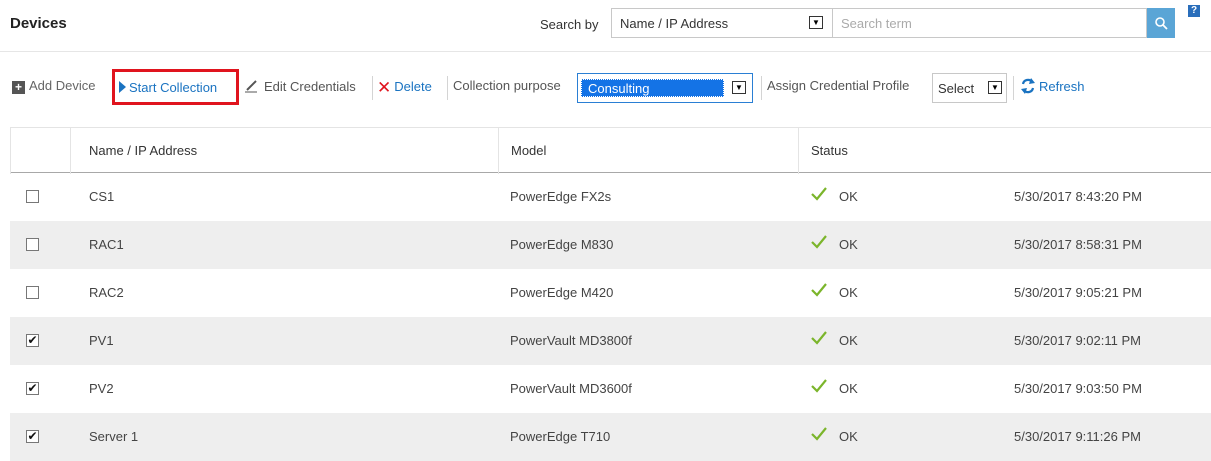  Describe the element at coordinates (1078, 388) in the screenshot. I see `timestamp: 5/30/2017 9:03:50 PM` at that location.